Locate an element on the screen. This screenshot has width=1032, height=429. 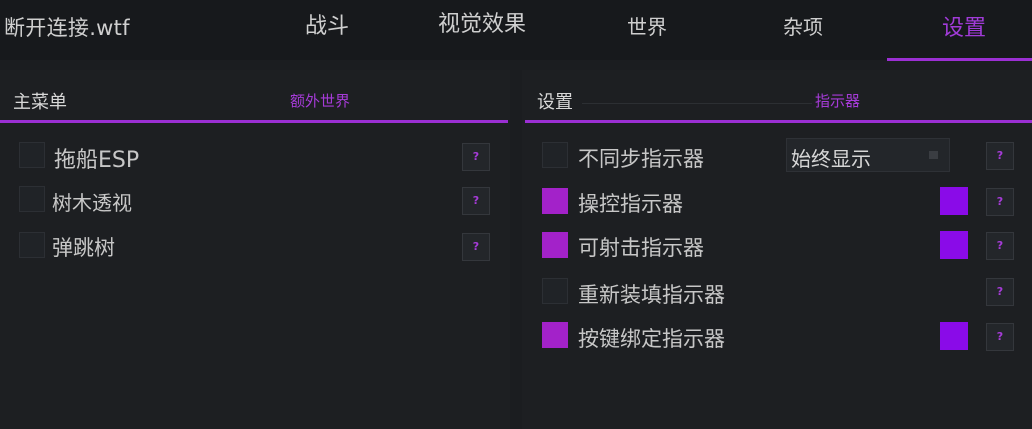
dropdown-arrow-icon is located at coordinates (933, 155).